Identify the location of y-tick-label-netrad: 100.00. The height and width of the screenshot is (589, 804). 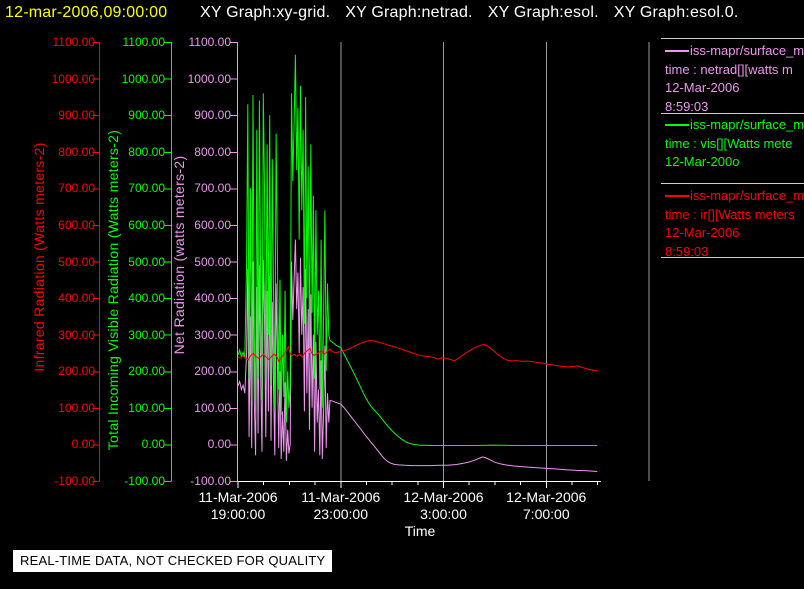
(212, 407).